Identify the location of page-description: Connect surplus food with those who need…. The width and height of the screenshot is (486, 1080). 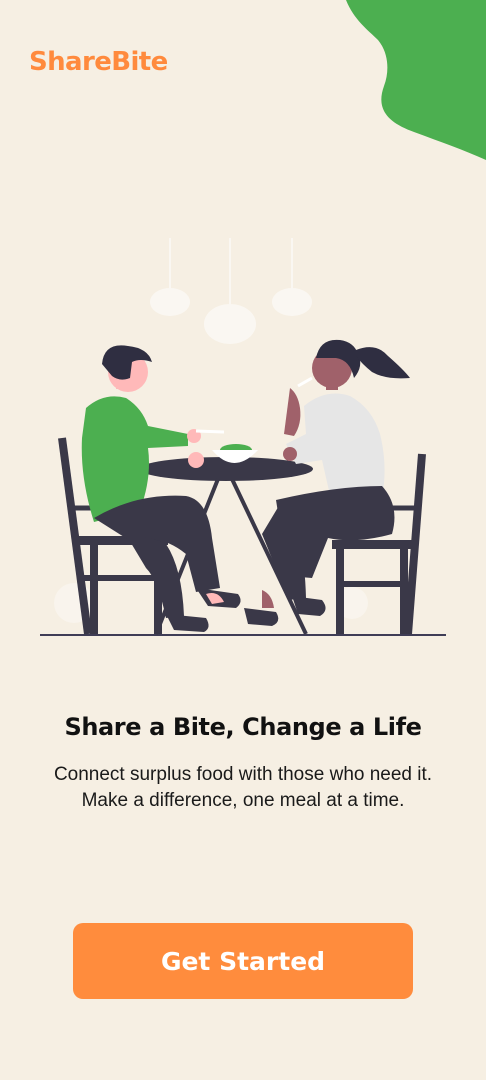
(243, 787).